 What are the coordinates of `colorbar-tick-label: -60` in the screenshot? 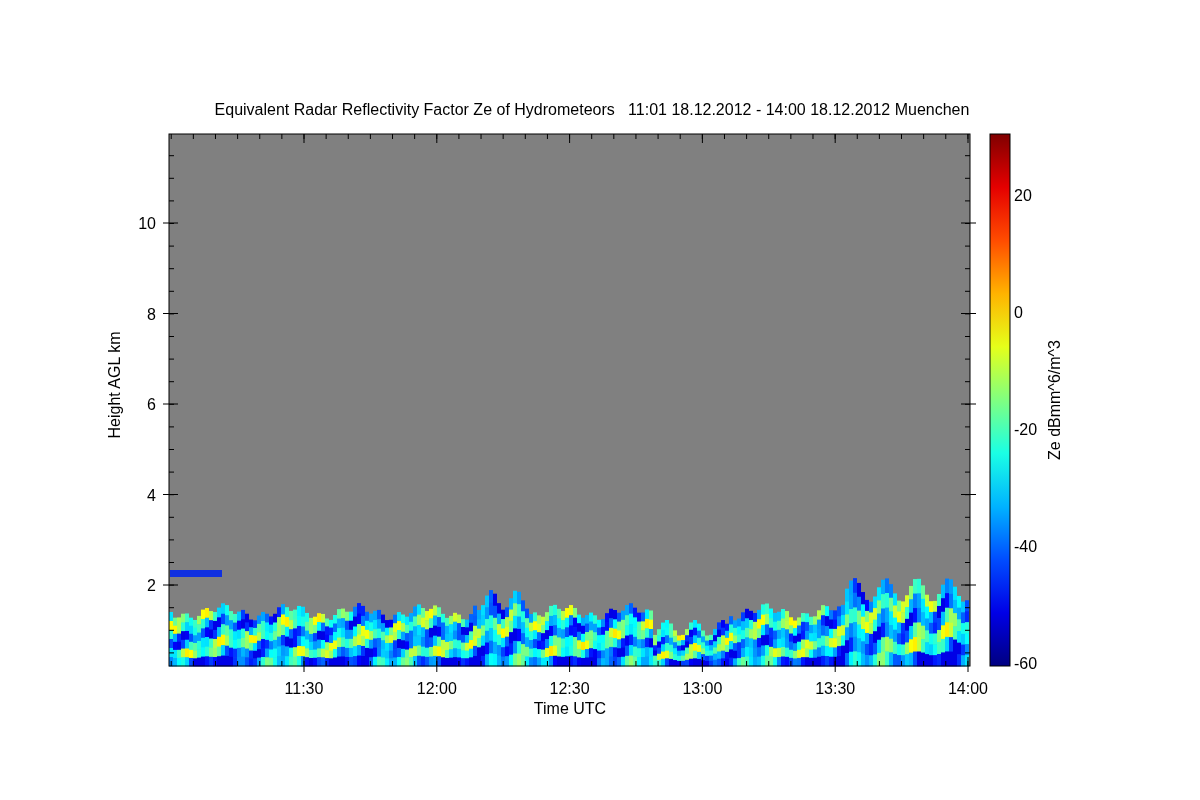 It's located at (1026, 663).